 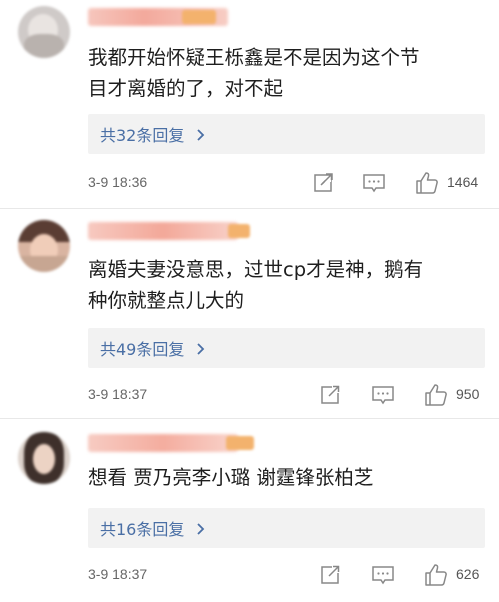 What do you see at coordinates (468, 394) in the screenshot?
I see `like-count: 950` at bounding box center [468, 394].